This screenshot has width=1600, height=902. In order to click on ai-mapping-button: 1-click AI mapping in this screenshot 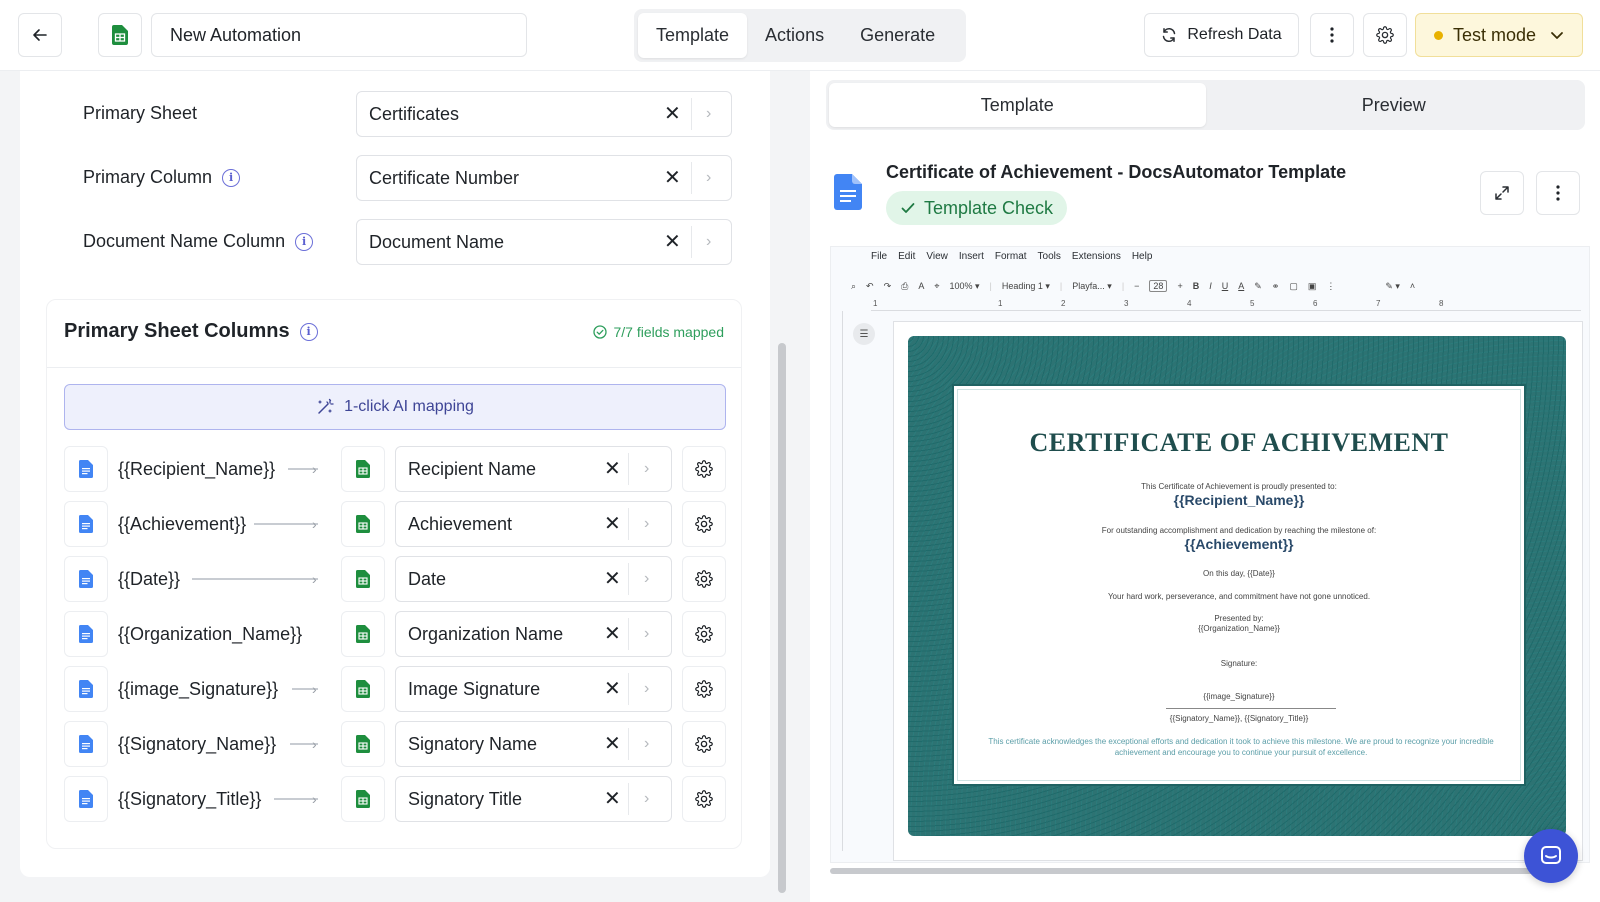, I will do `click(395, 407)`.